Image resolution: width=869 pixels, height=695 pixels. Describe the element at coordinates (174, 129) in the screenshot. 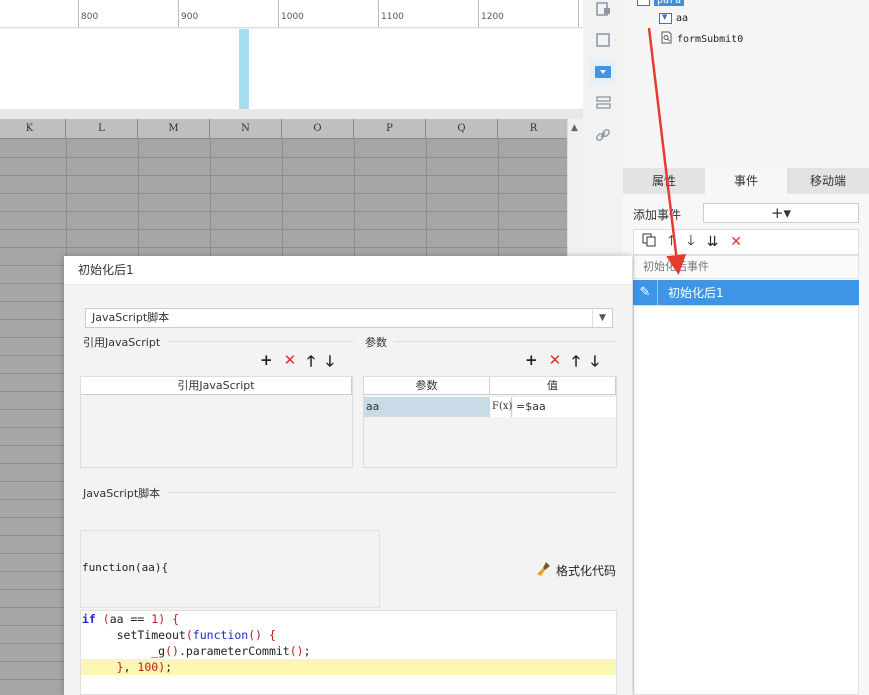

I see `column-header: M` at that location.